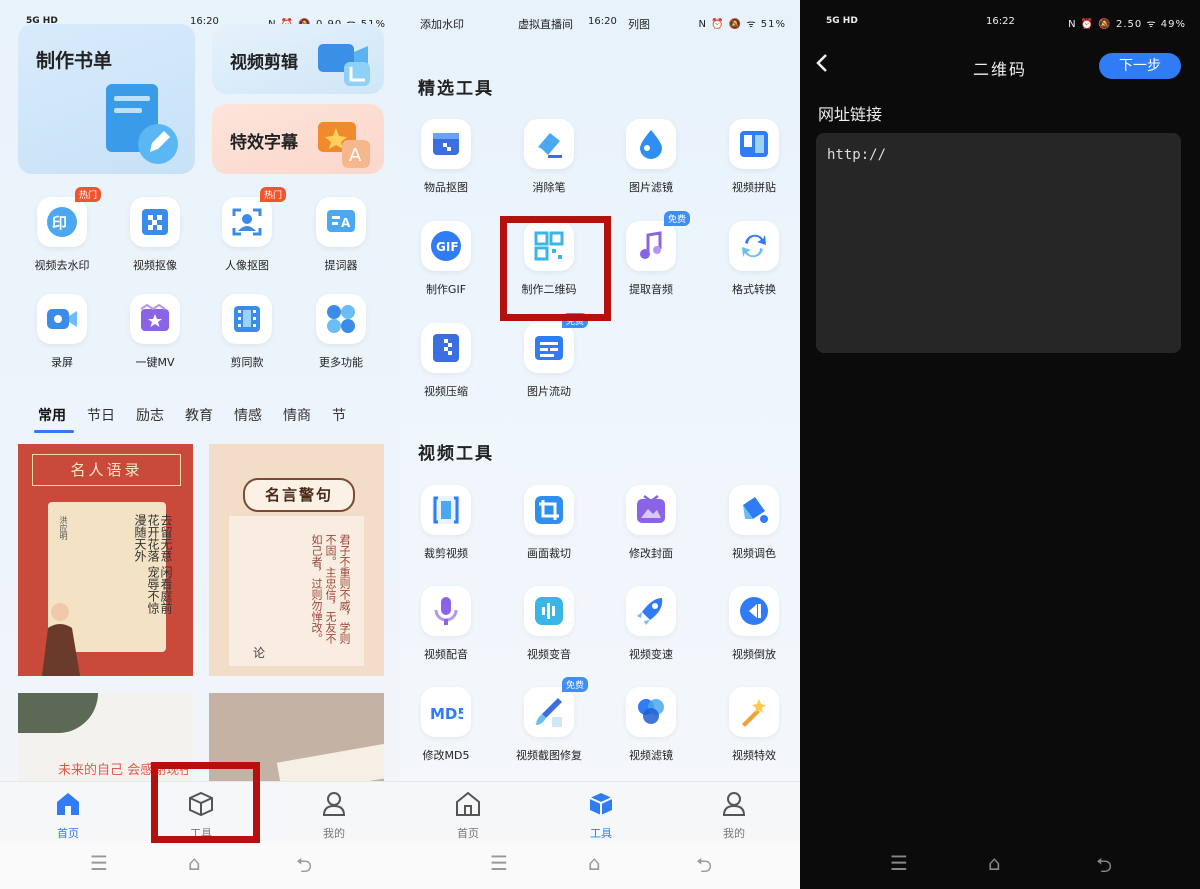 Image resolution: width=1200 pixels, height=889 pixels. I want to click on tool-trim: 裁剪视频, so click(446, 523).